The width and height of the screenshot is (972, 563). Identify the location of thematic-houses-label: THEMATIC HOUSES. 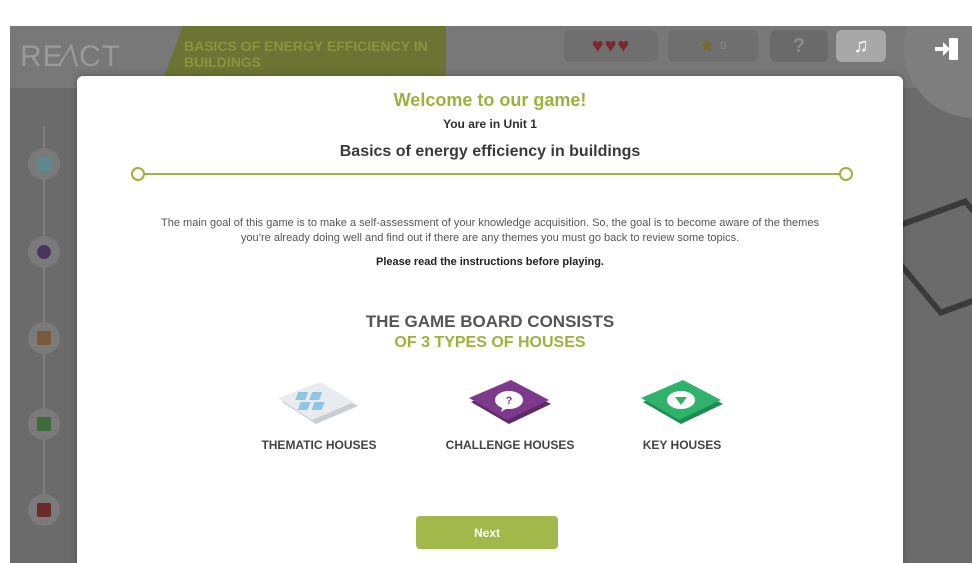
(319, 445).